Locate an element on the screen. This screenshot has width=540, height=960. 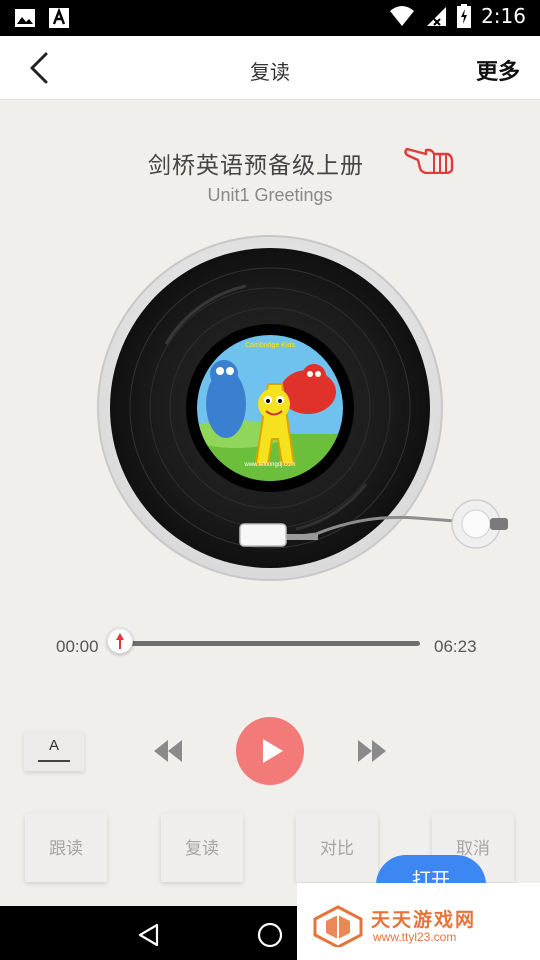
font-size-button: A is located at coordinates (54, 751).